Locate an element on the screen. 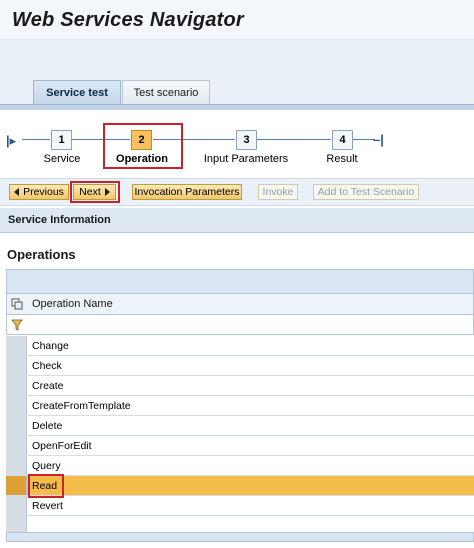 The image size is (474, 548). filter-icon is located at coordinates (16, 325).